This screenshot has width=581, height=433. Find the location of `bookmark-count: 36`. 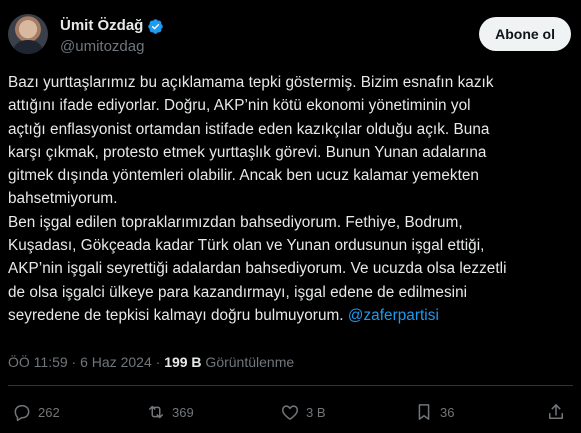

bookmark-count: 36 is located at coordinates (447, 412).